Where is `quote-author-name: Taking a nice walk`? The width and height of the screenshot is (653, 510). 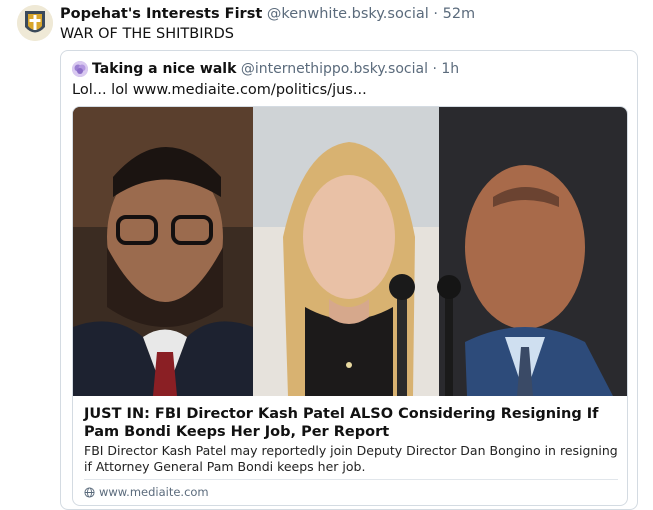
quote-author-name: Taking a nice walk is located at coordinates (164, 69).